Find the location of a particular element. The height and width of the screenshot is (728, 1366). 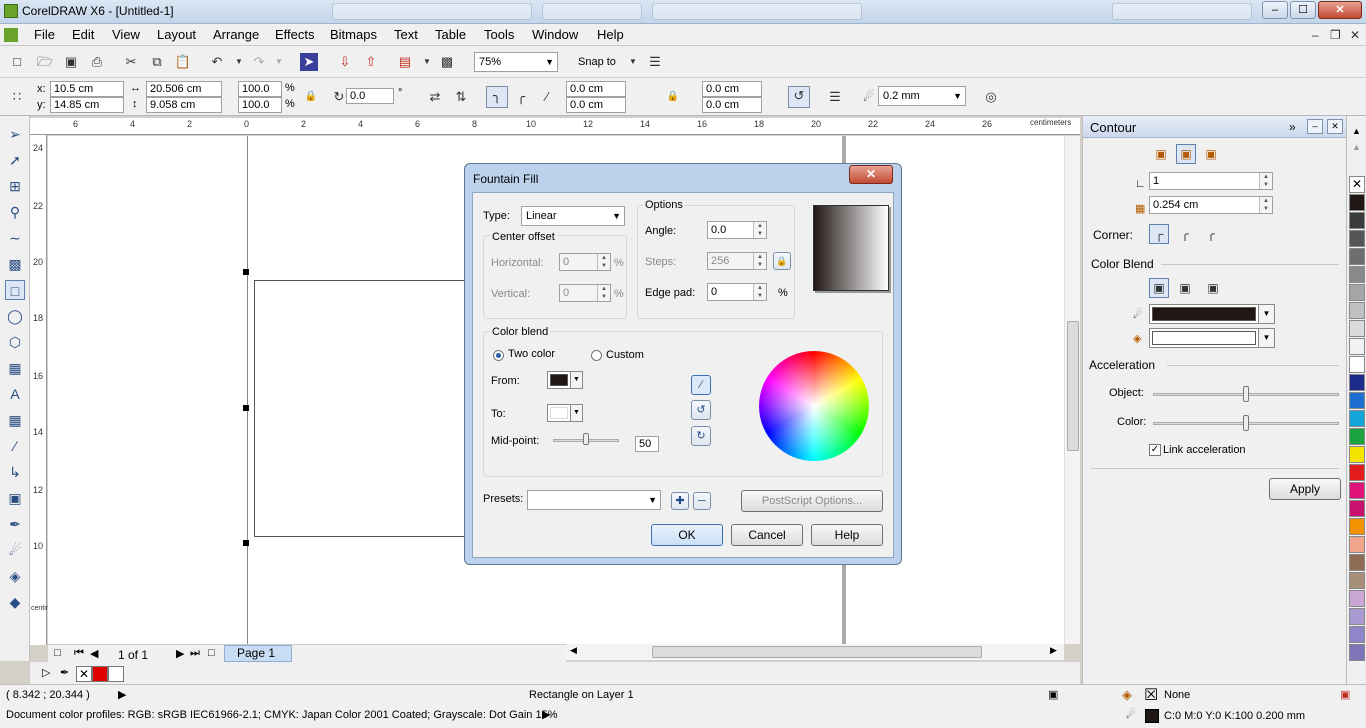

width-field: 20.506 cm is located at coordinates (184, 89).